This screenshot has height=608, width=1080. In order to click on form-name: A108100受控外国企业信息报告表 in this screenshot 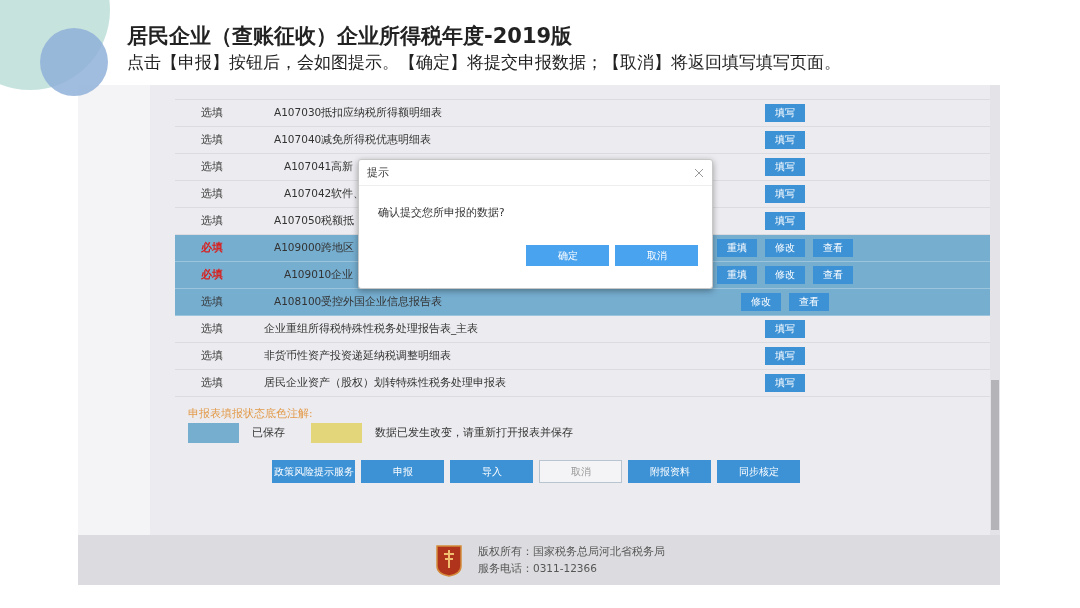, I will do `click(358, 302)`.